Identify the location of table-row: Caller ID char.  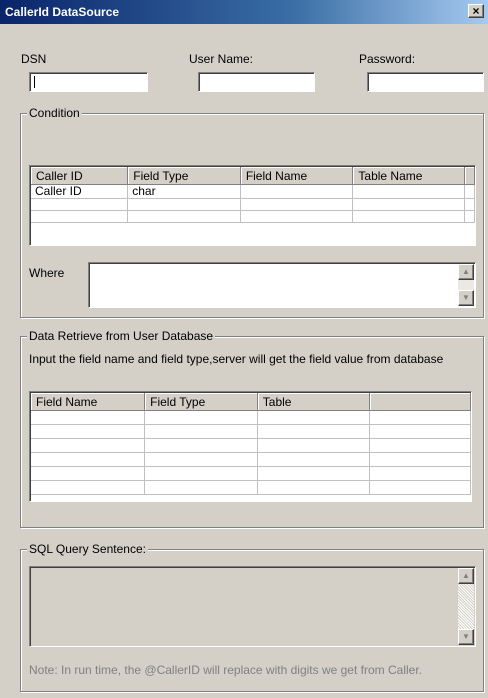
(253, 191).